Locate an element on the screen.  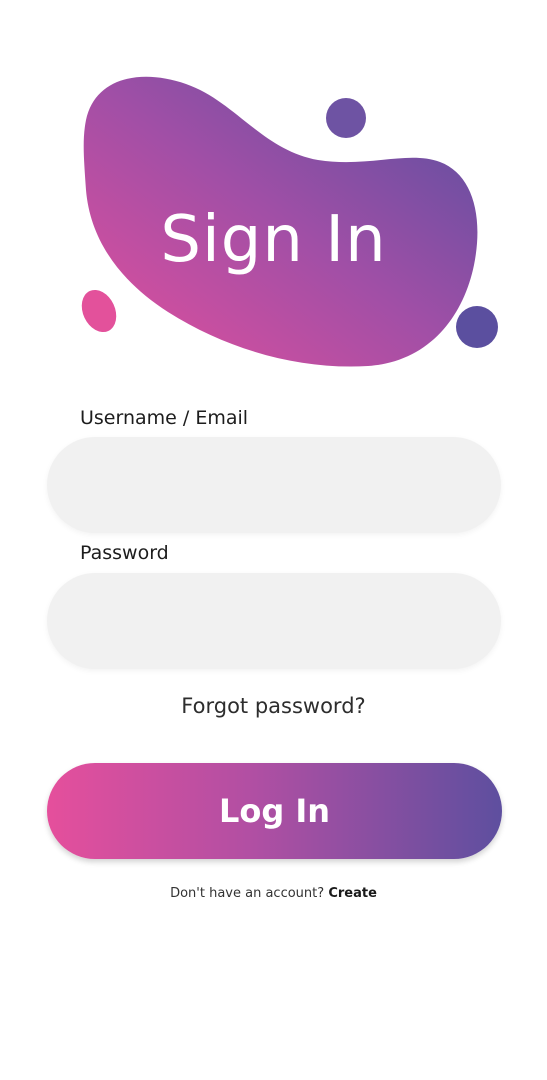
signup-prompt: Don't have an account? Create is located at coordinates (273, 893).